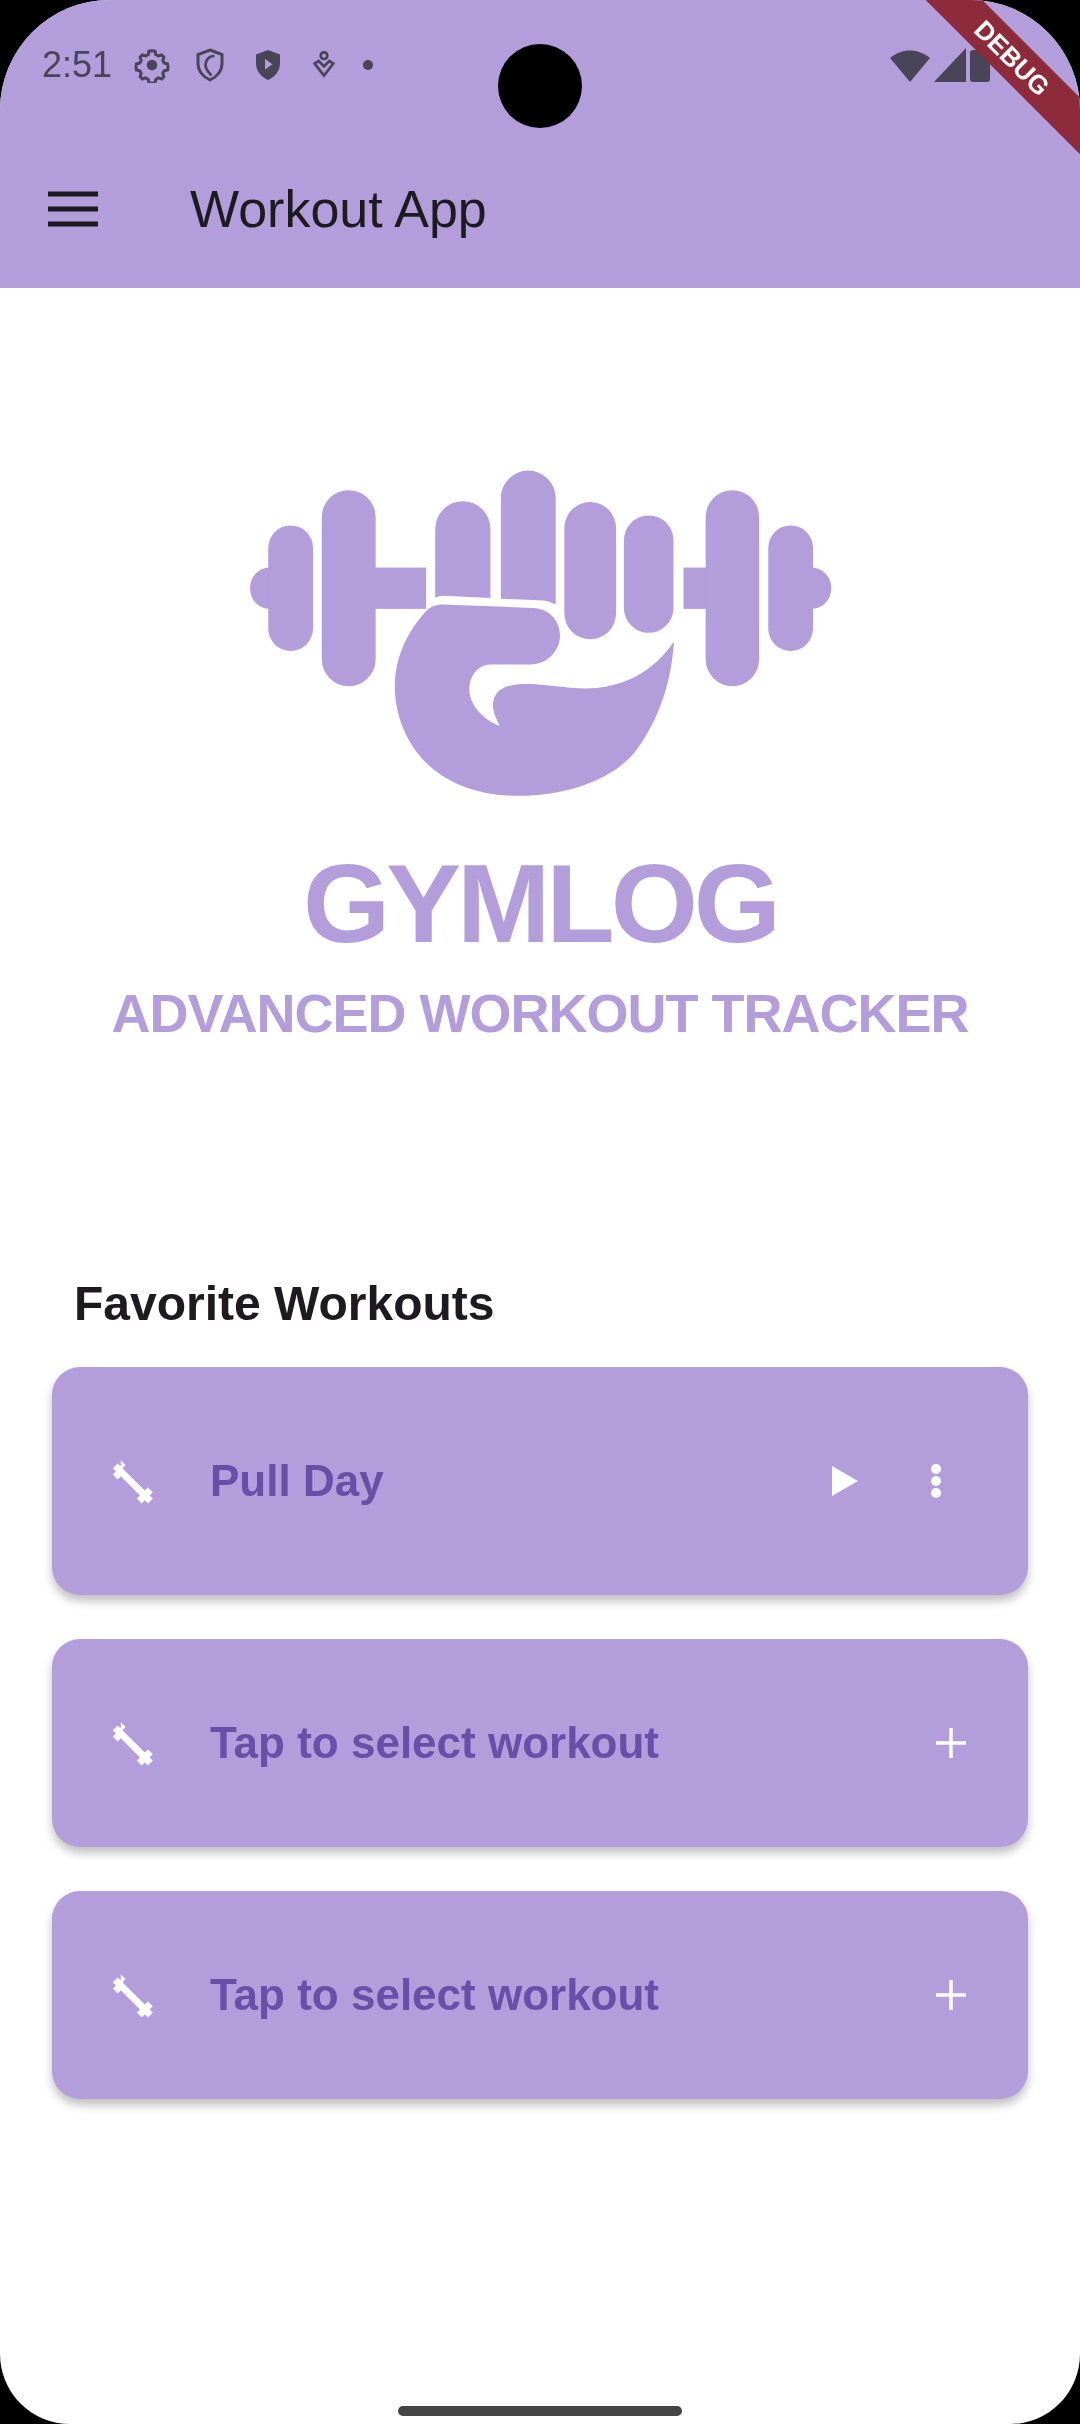  I want to click on logo-name: GYMLOG, so click(540, 904).